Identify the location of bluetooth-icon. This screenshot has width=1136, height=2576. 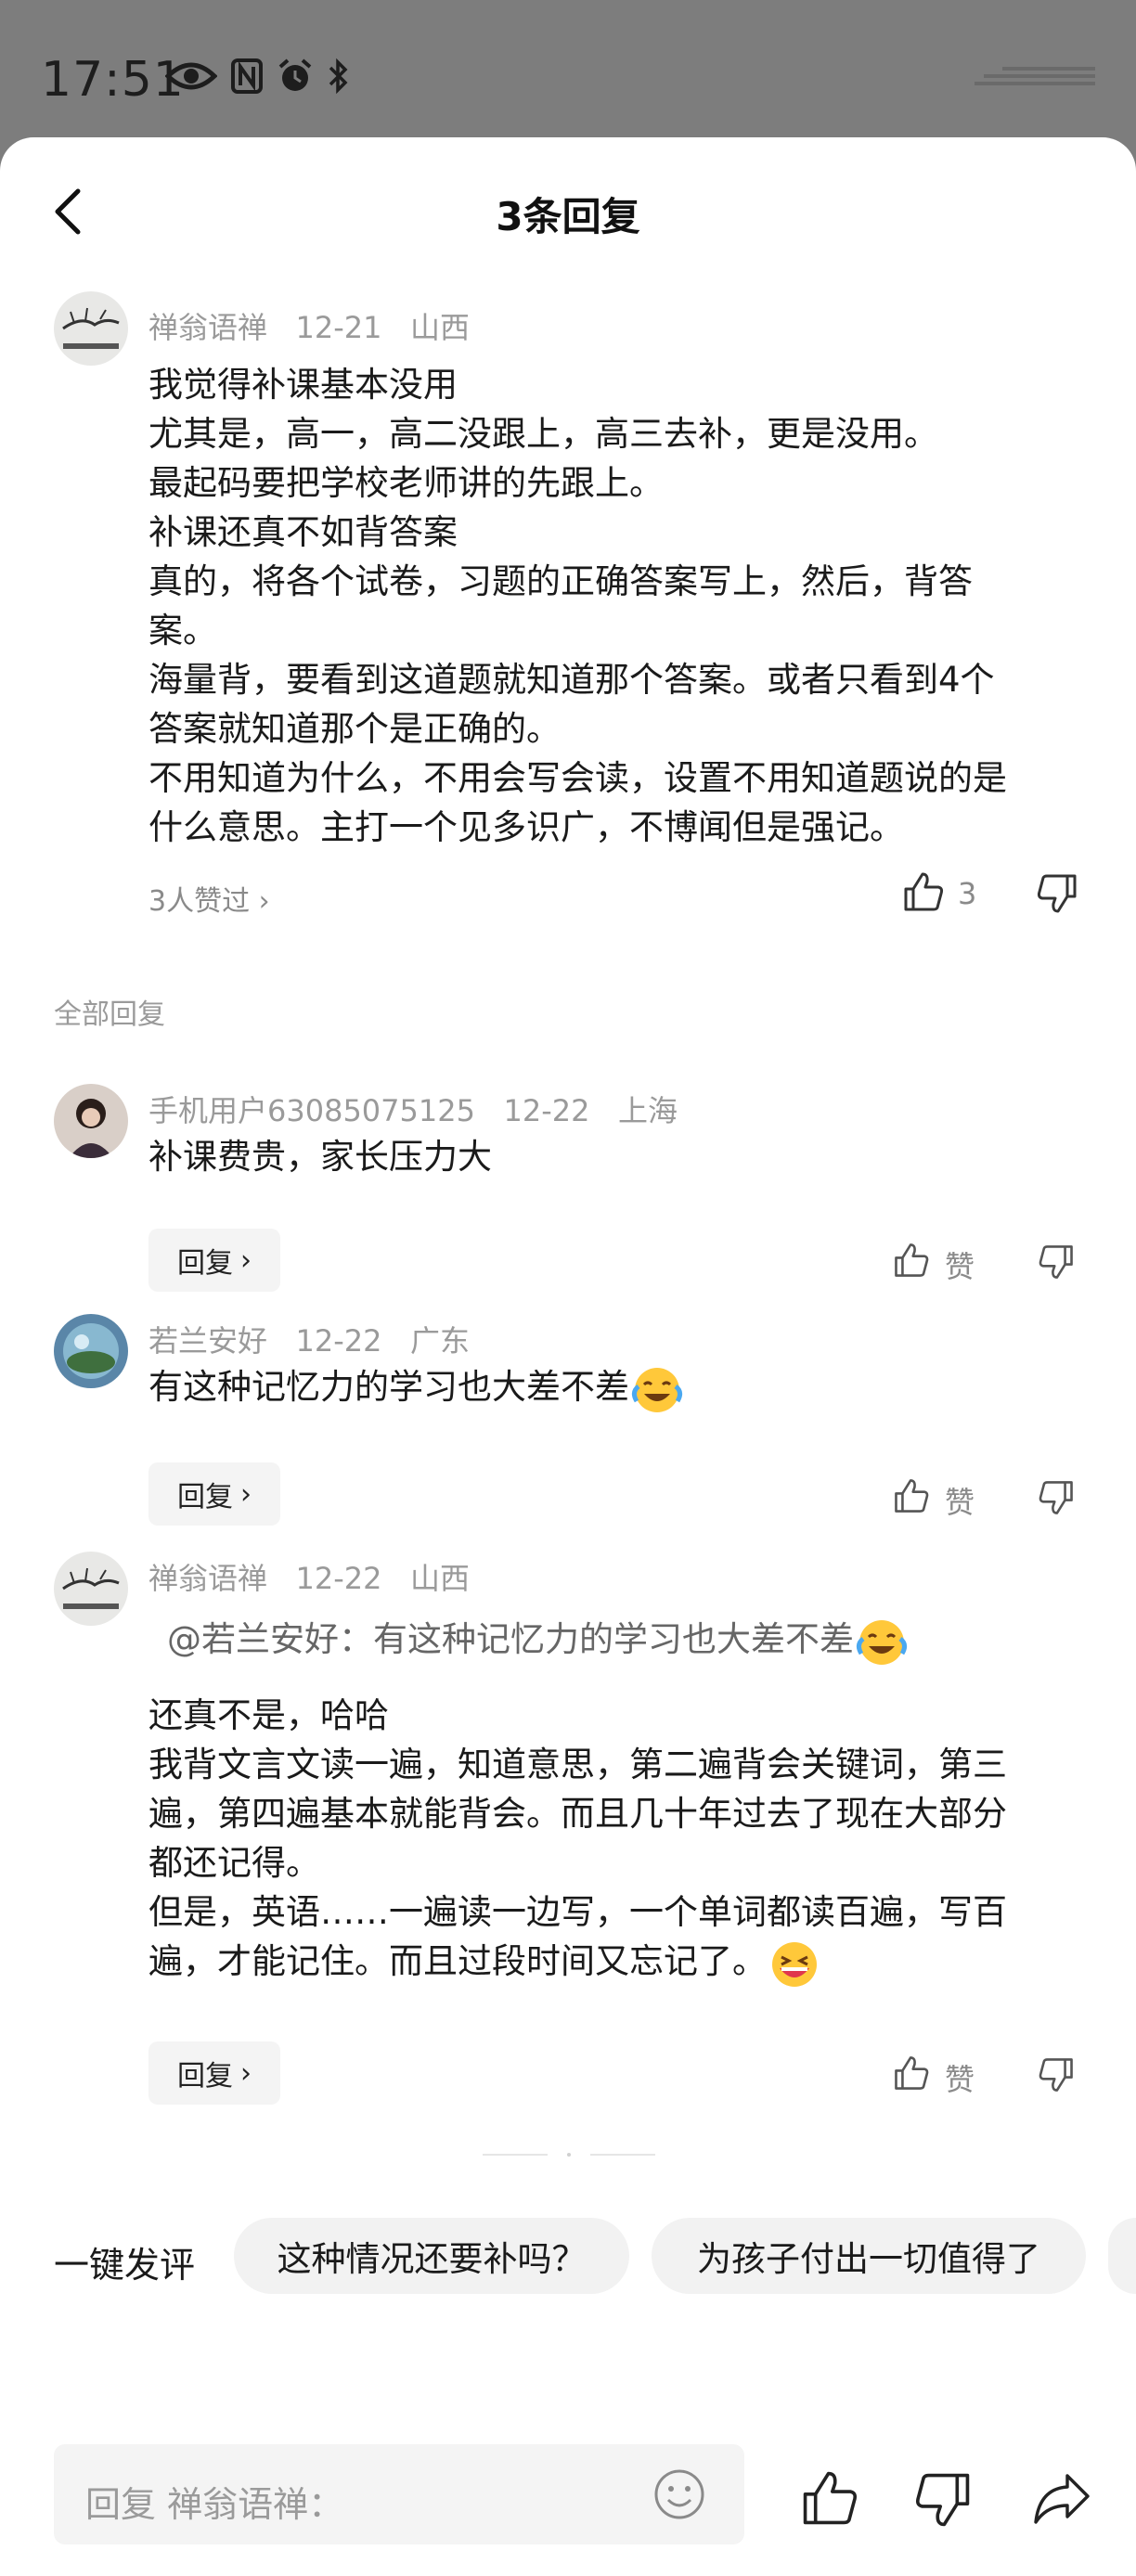
(338, 76).